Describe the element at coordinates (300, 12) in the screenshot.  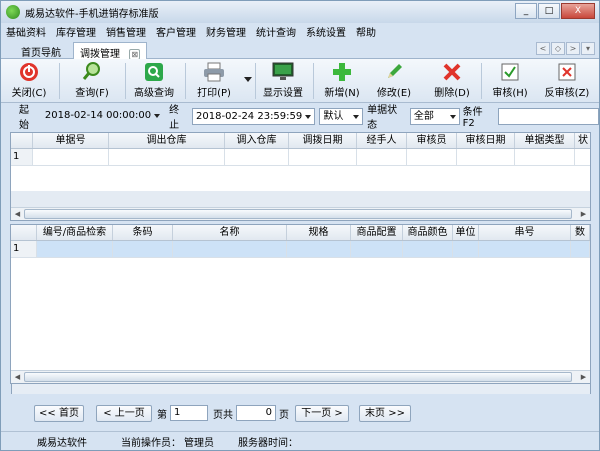
I see `title-bar: 威易达软件-手机进销存标准版 _ □ X` at that location.